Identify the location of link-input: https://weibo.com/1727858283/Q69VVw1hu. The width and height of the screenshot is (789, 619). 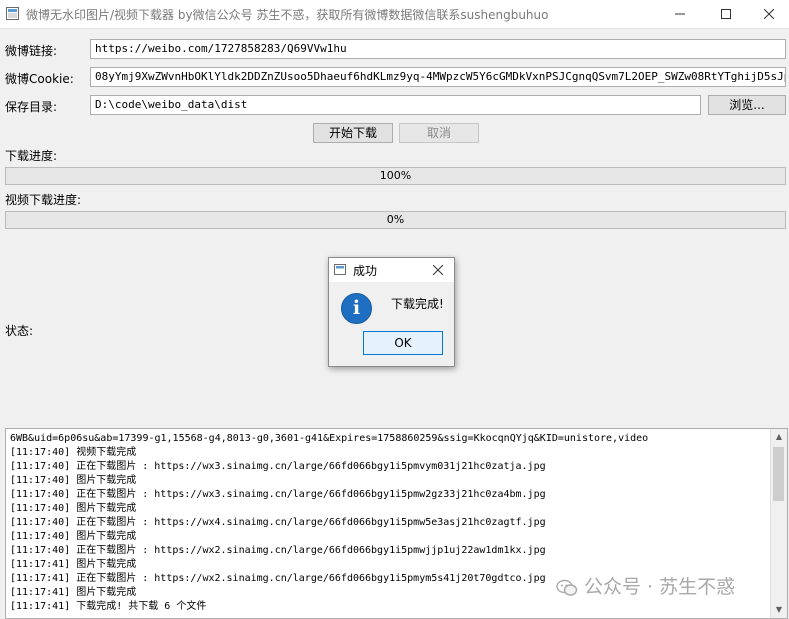
(438, 49).